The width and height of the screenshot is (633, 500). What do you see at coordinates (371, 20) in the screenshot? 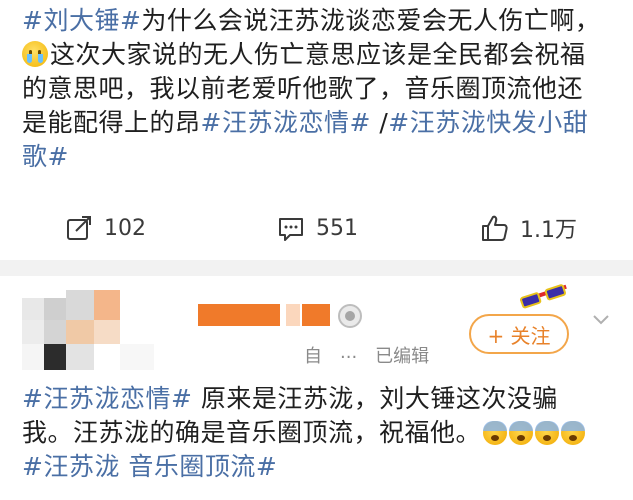
I see `post-1-text-1: 为什么会说汪苏泷谈恋爱会无人伤亡啊，` at bounding box center [371, 20].